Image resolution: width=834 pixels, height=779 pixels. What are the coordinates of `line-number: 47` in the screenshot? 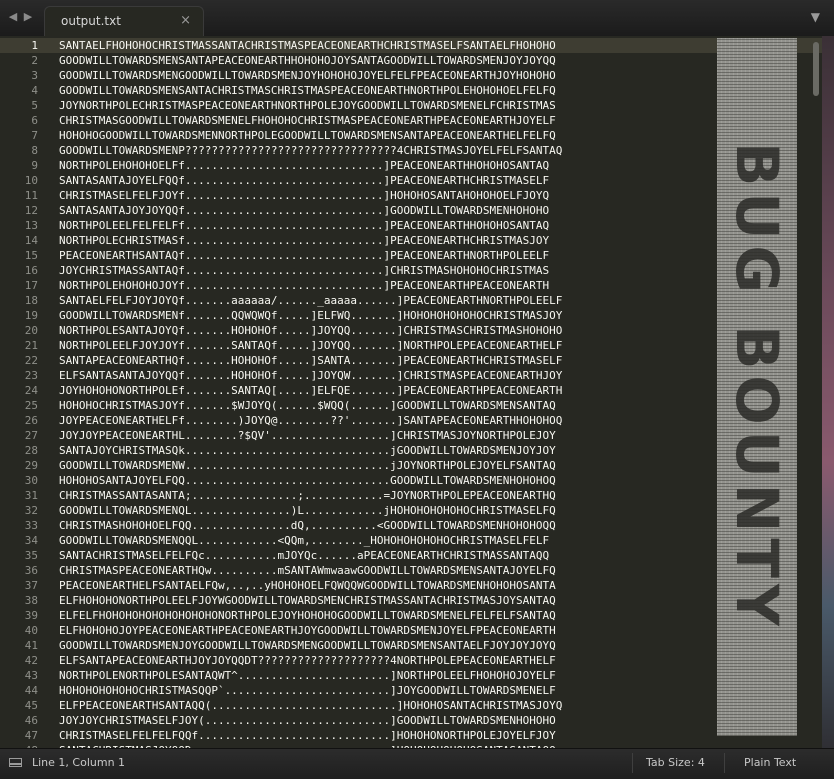 It's located at (31, 735).